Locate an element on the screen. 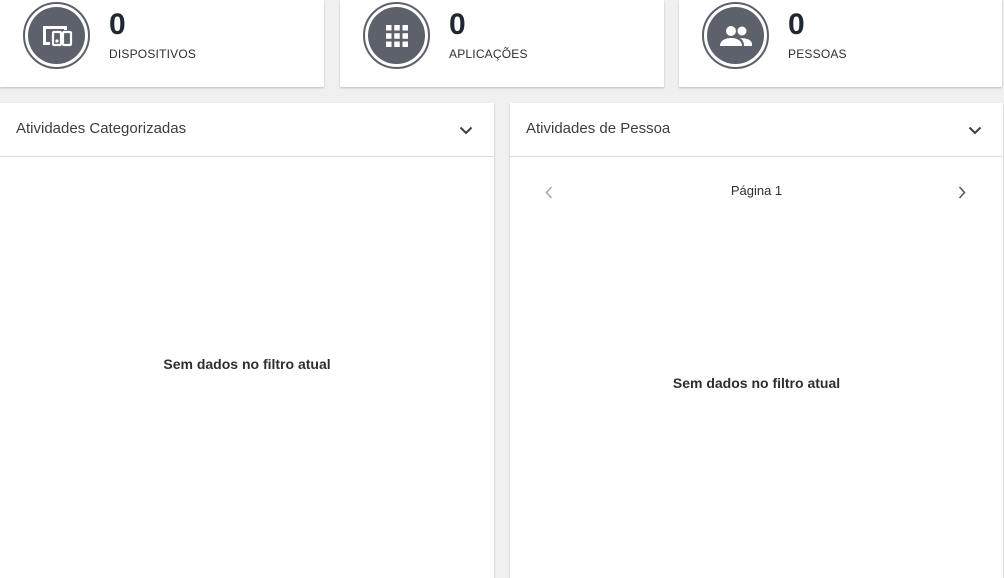 This screenshot has height=578, width=1004. chevron-right-icon is located at coordinates (962, 192).